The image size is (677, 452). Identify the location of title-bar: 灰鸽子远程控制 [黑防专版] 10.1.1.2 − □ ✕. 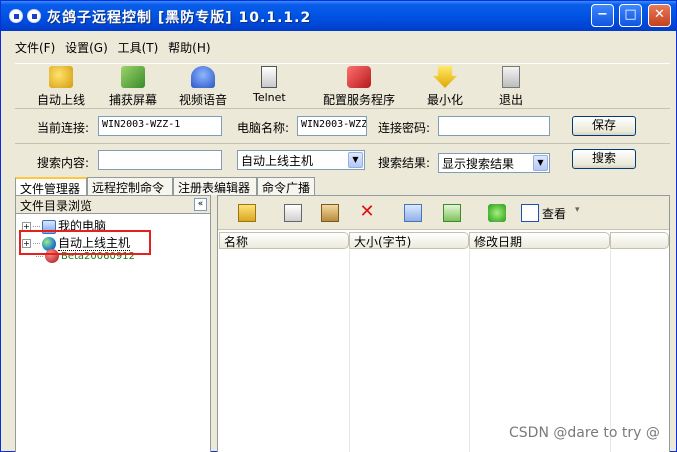
(338, 16).